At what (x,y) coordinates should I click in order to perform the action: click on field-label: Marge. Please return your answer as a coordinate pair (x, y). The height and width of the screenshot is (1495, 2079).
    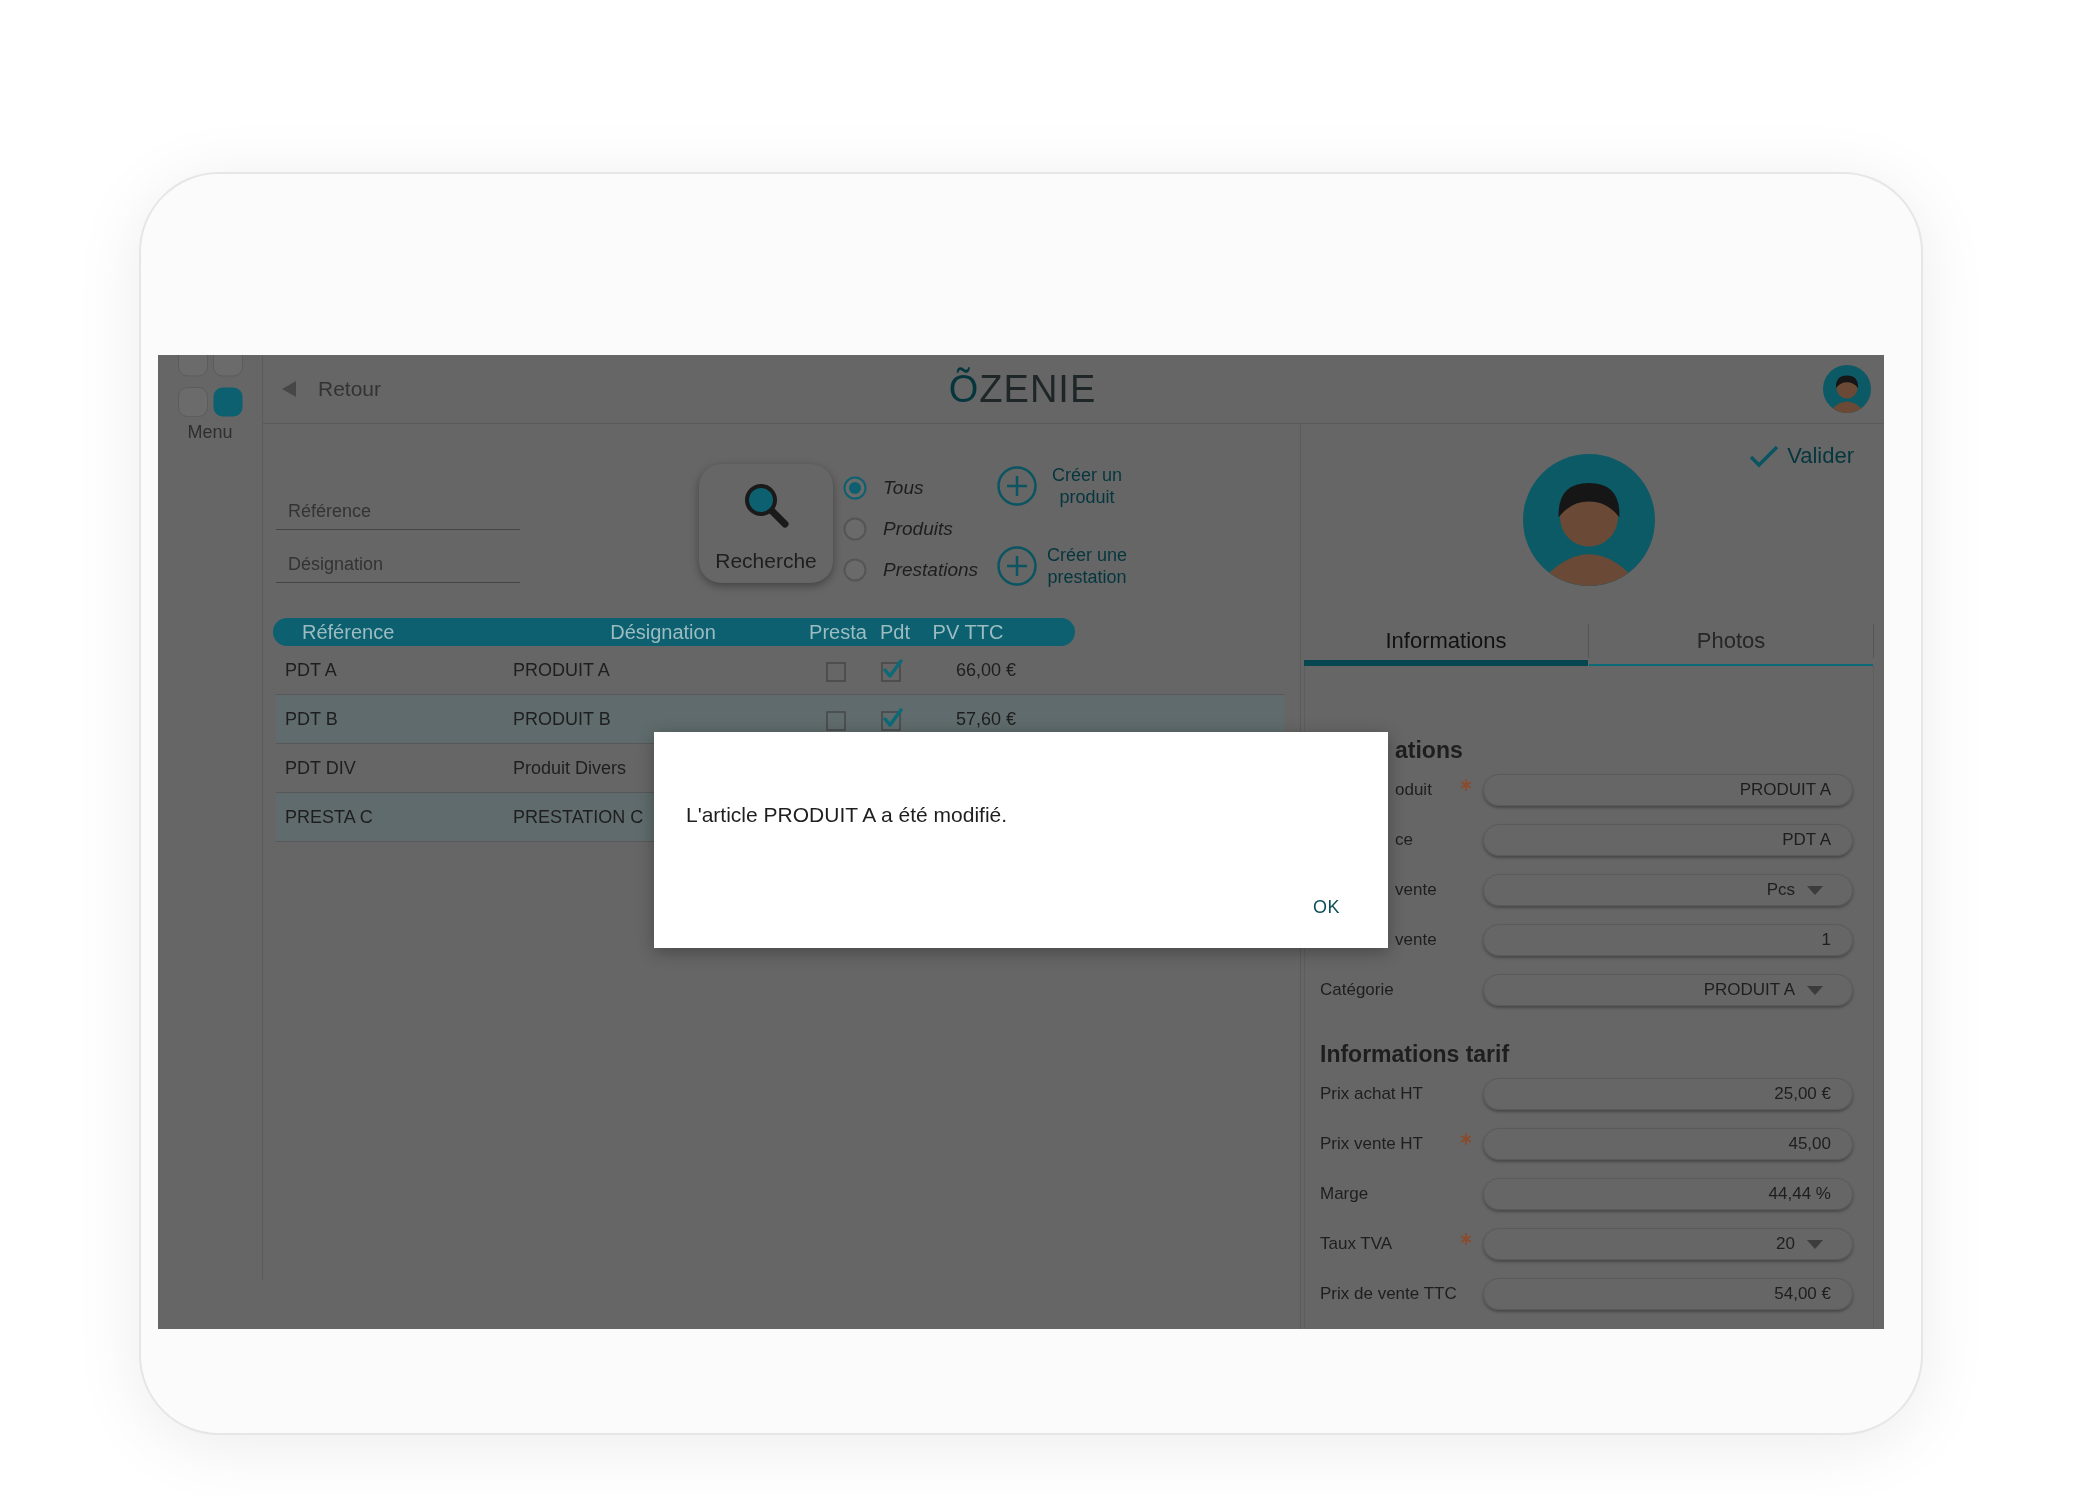
    Looking at the image, I should click on (1344, 1194).